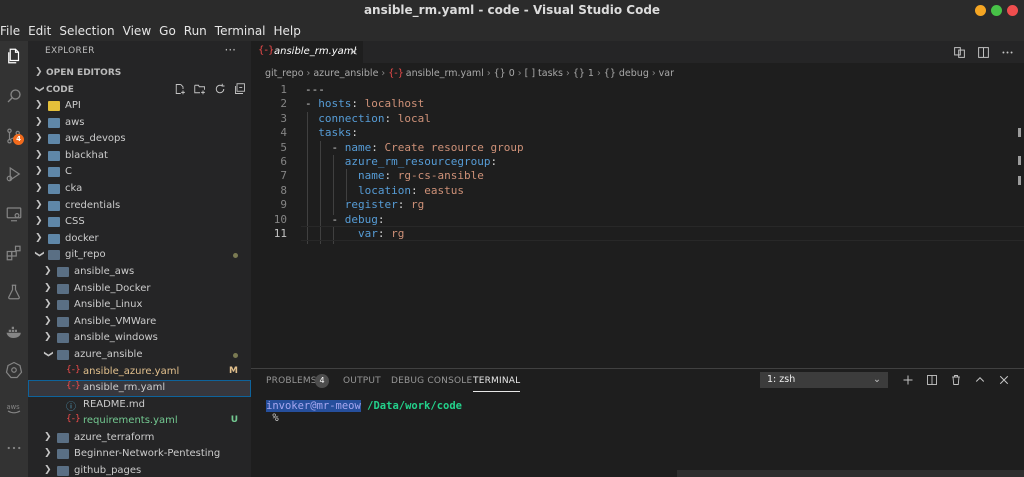 The height and width of the screenshot is (477, 1024). I want to click on folder-item: ❯ azure_ansible, so click(139, 355).